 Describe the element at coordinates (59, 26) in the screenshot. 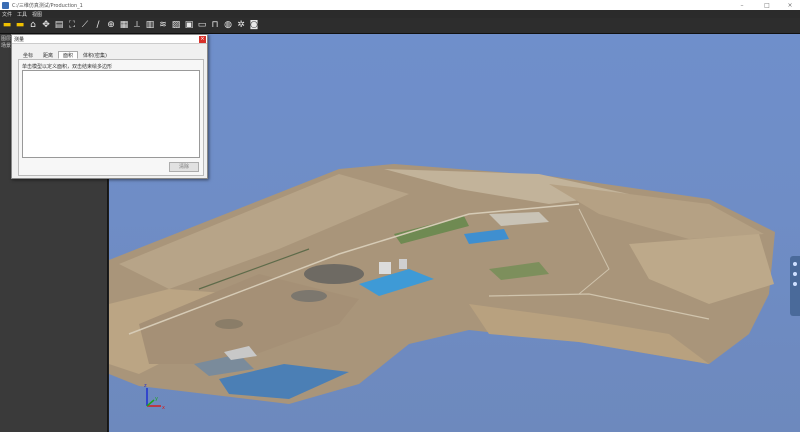

I see `layers-icon: ▤` at that location.